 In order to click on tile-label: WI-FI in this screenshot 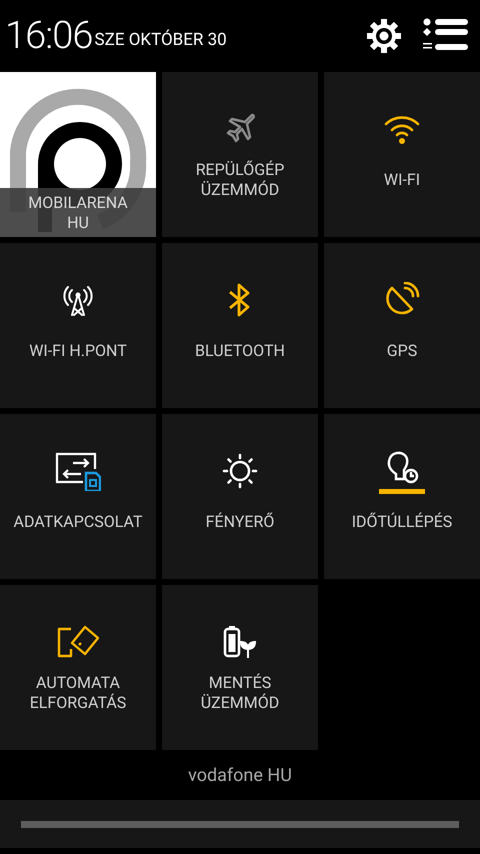, I will do `click(402, 180)`.